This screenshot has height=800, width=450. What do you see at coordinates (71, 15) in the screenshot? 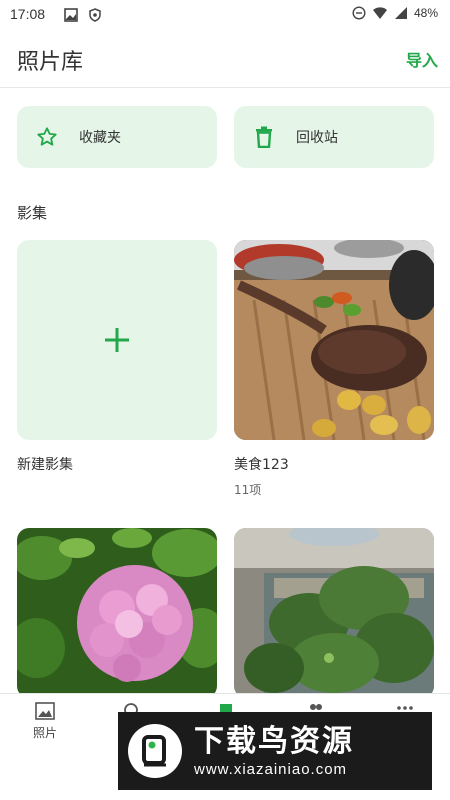
I see `gallery-notification-icon` at bounding box center [71, 15].